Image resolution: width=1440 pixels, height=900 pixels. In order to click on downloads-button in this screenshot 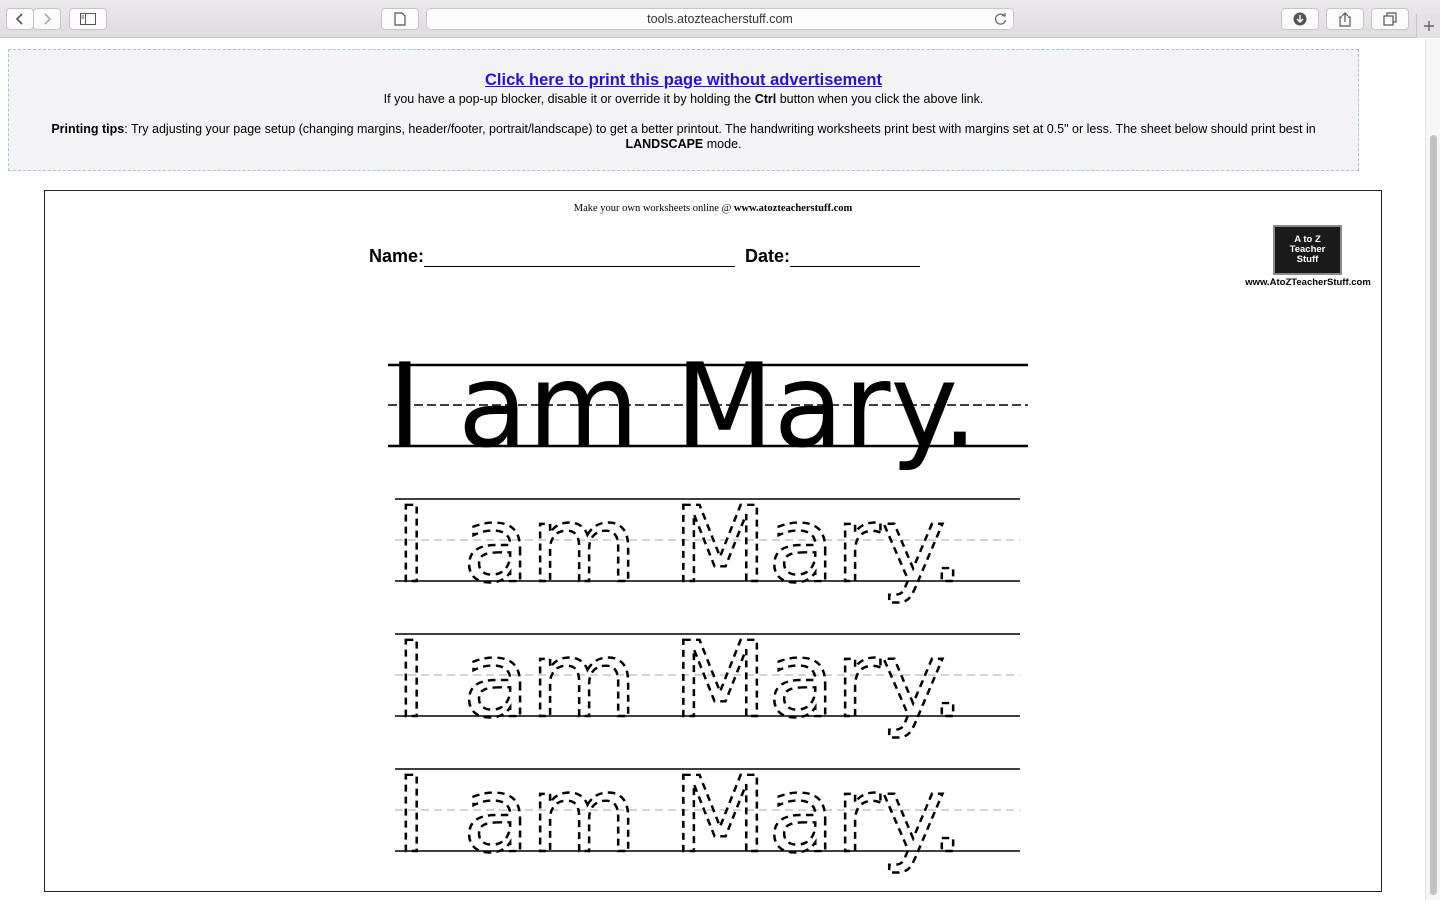, I will do `click(1300, 19)`.